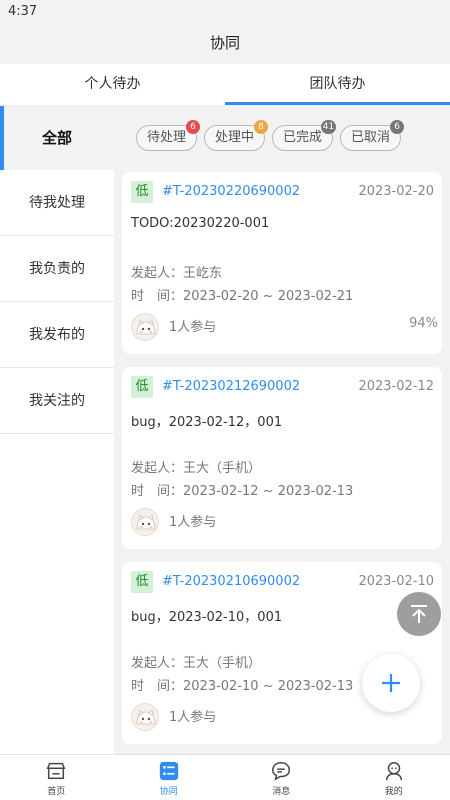  Describe the element at coordinates (231, 191) in the screenshot. I see `task-number-link: #T-20230220690002` at that location.